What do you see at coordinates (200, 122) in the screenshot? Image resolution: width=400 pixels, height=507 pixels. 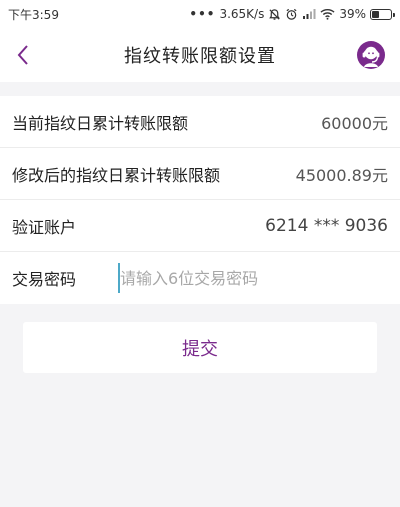 I see `current-limit-row: 当前指纹日累计转账限额 60000元` at bounding box center [200, 122].